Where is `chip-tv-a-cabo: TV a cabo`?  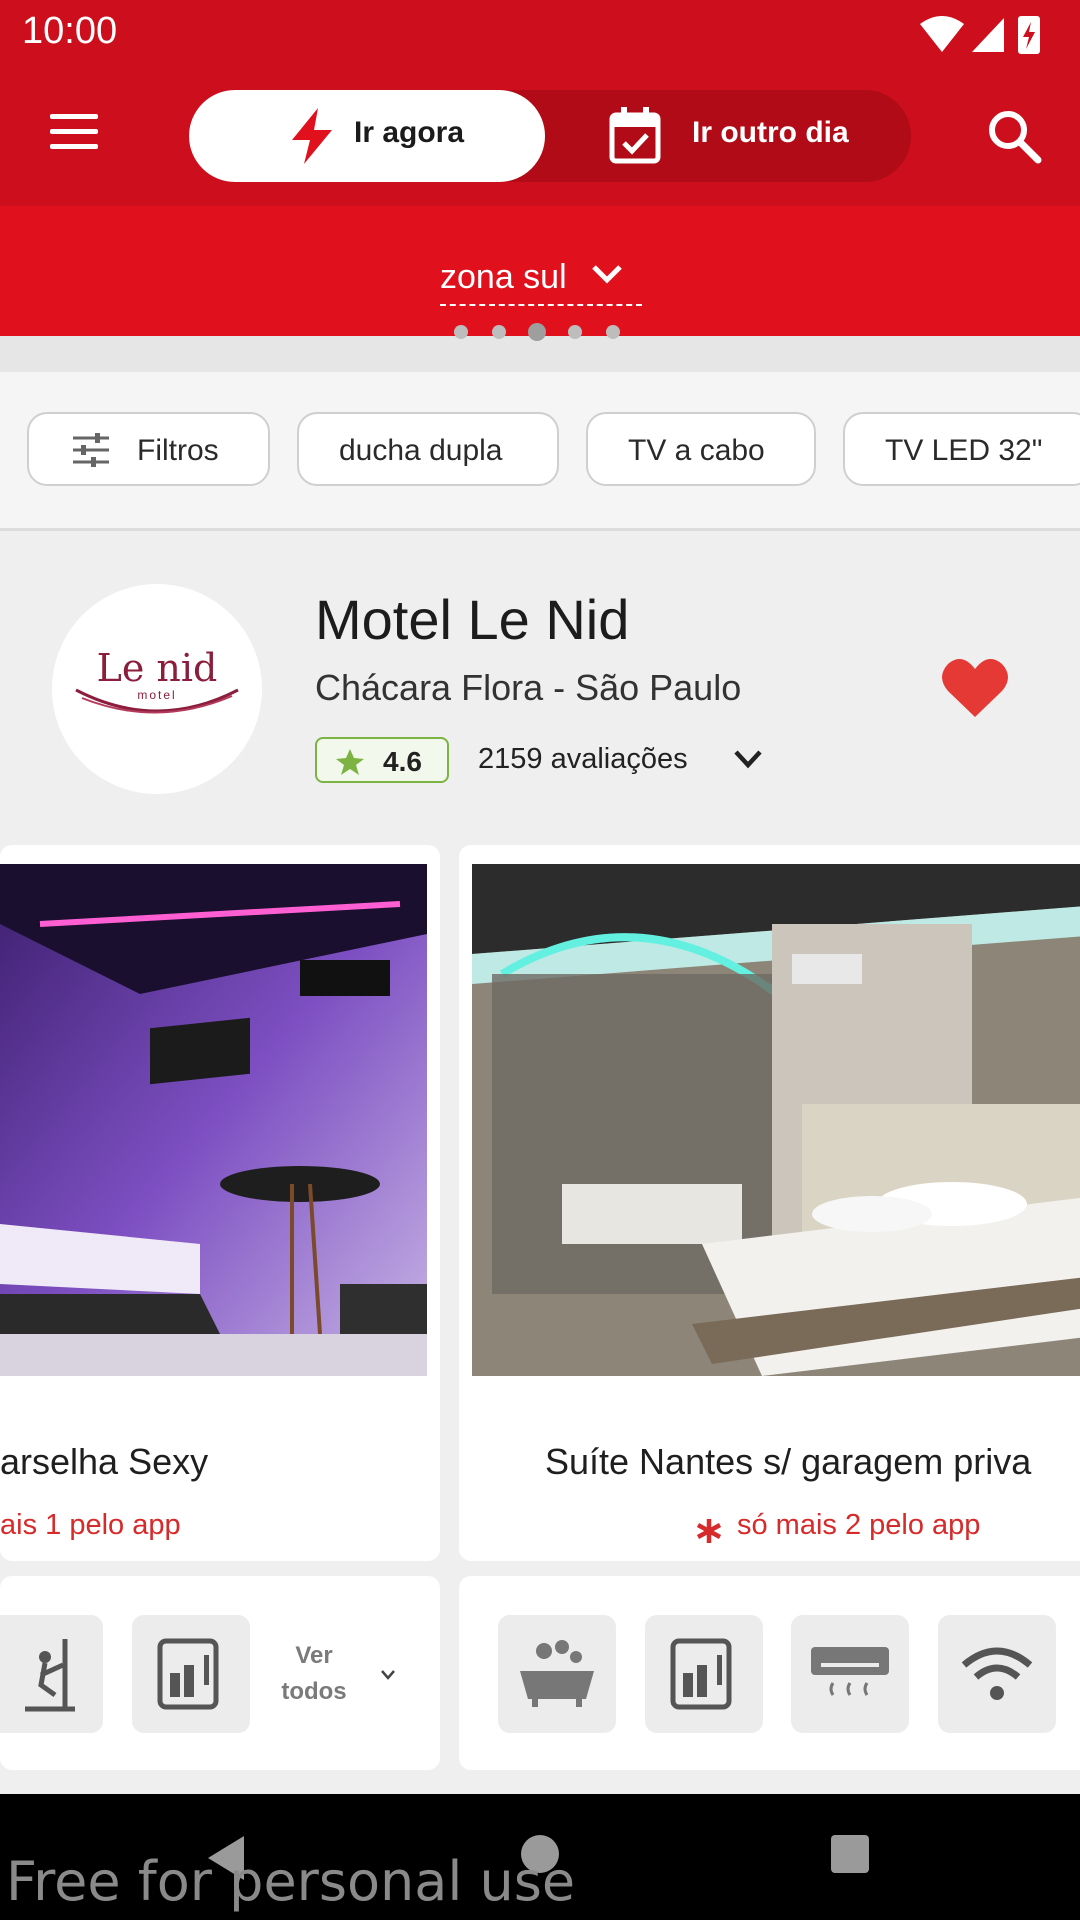 chip-tv-a-cabo: TV a cabo is located at coordinates (701, 449).